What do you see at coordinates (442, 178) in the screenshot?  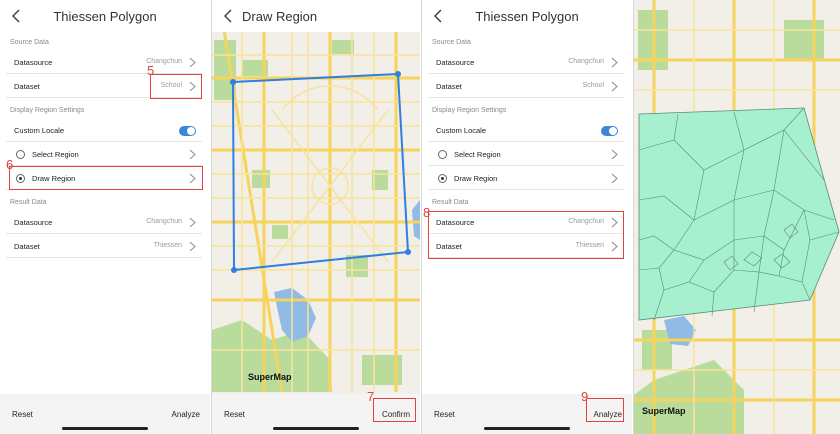 I see `draw-region-radio` at bounding box center [442, 178].